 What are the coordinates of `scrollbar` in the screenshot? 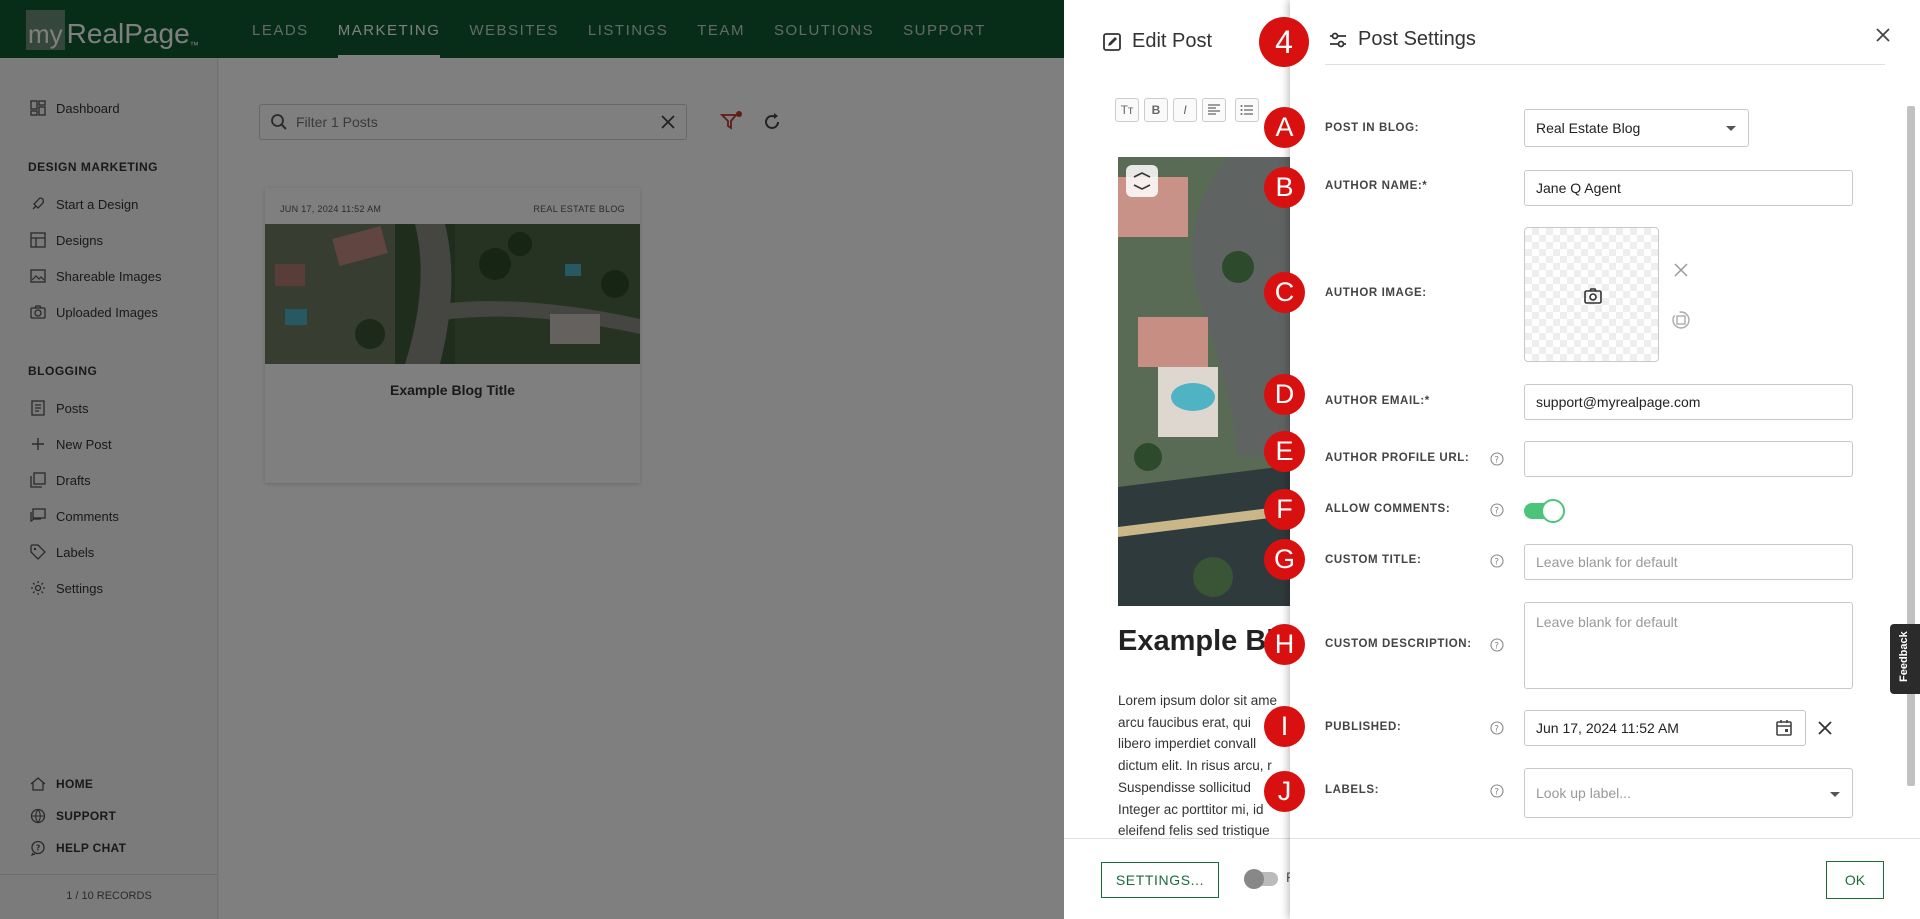 It's located at (1910, 462).